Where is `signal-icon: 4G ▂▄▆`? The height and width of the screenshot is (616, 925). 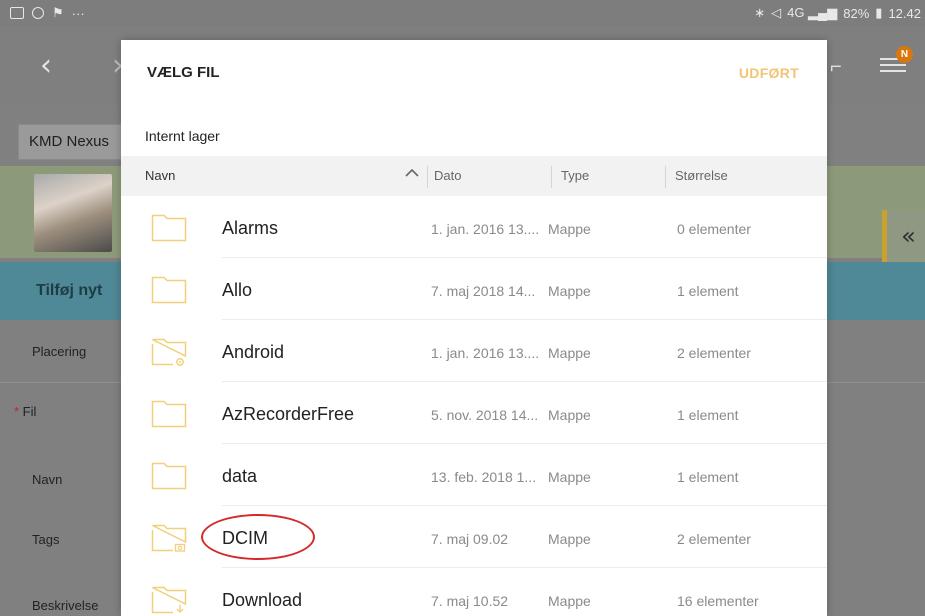
signal-icon: 4G ▂▄▆ is located at coordinates (812, 12).